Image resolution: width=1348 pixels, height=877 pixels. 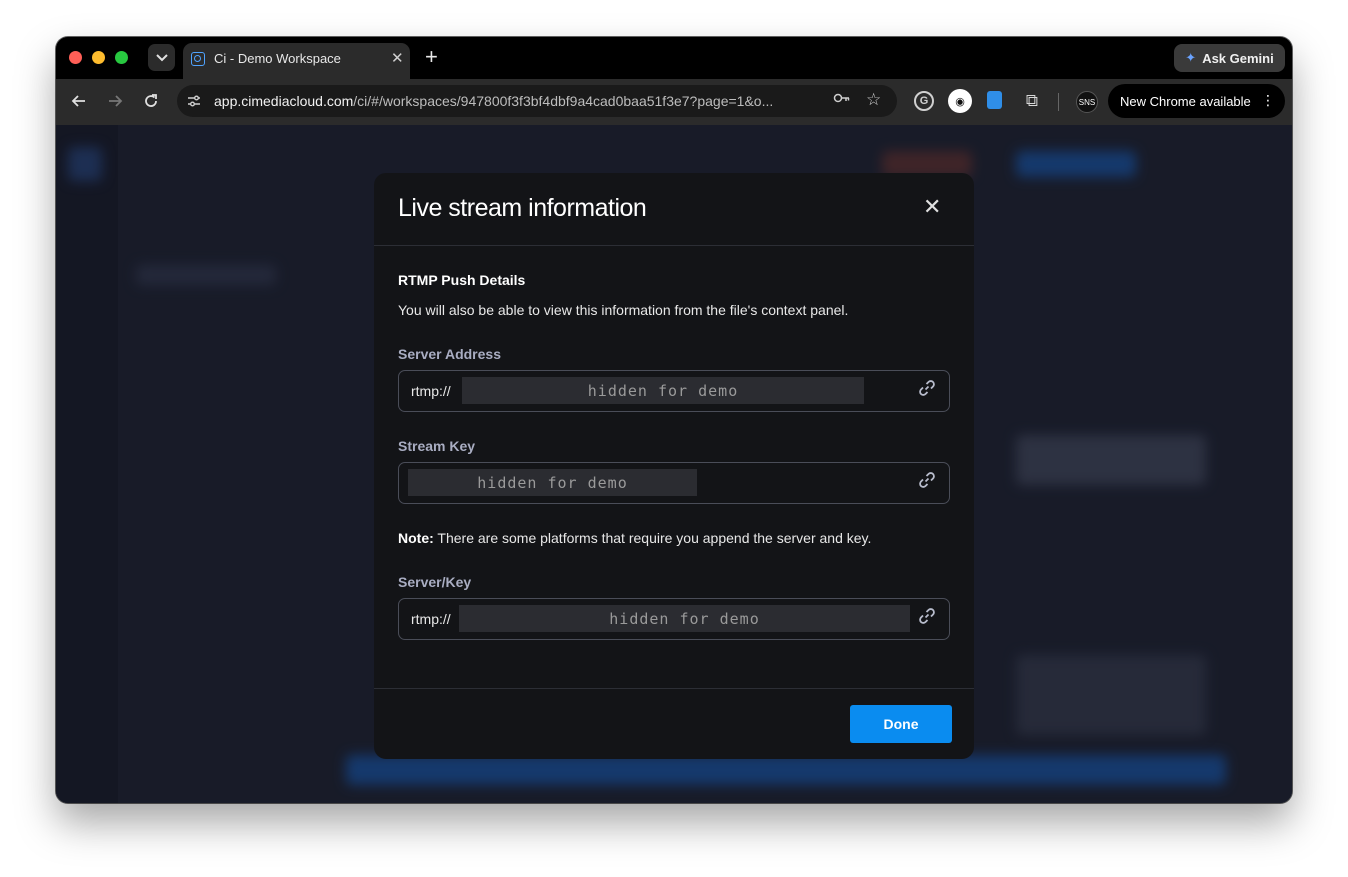 I want to click on server-address-prefix: rtmp://, so click(x=431, y=391).